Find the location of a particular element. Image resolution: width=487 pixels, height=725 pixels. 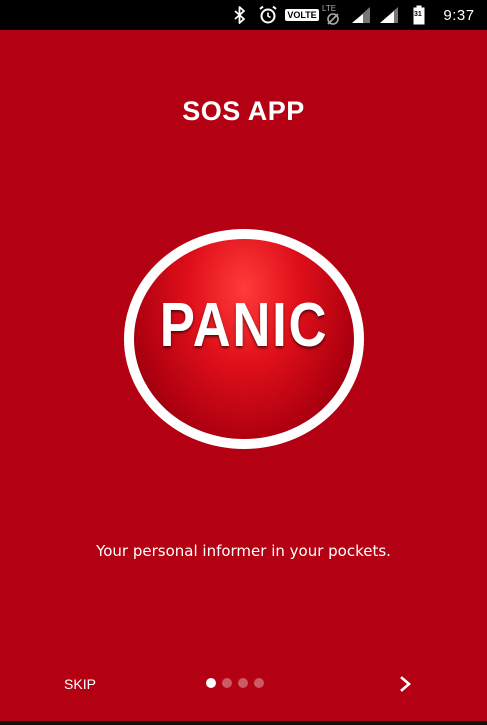

volte-icon: VOLTE is located at coordinates (302, 15).